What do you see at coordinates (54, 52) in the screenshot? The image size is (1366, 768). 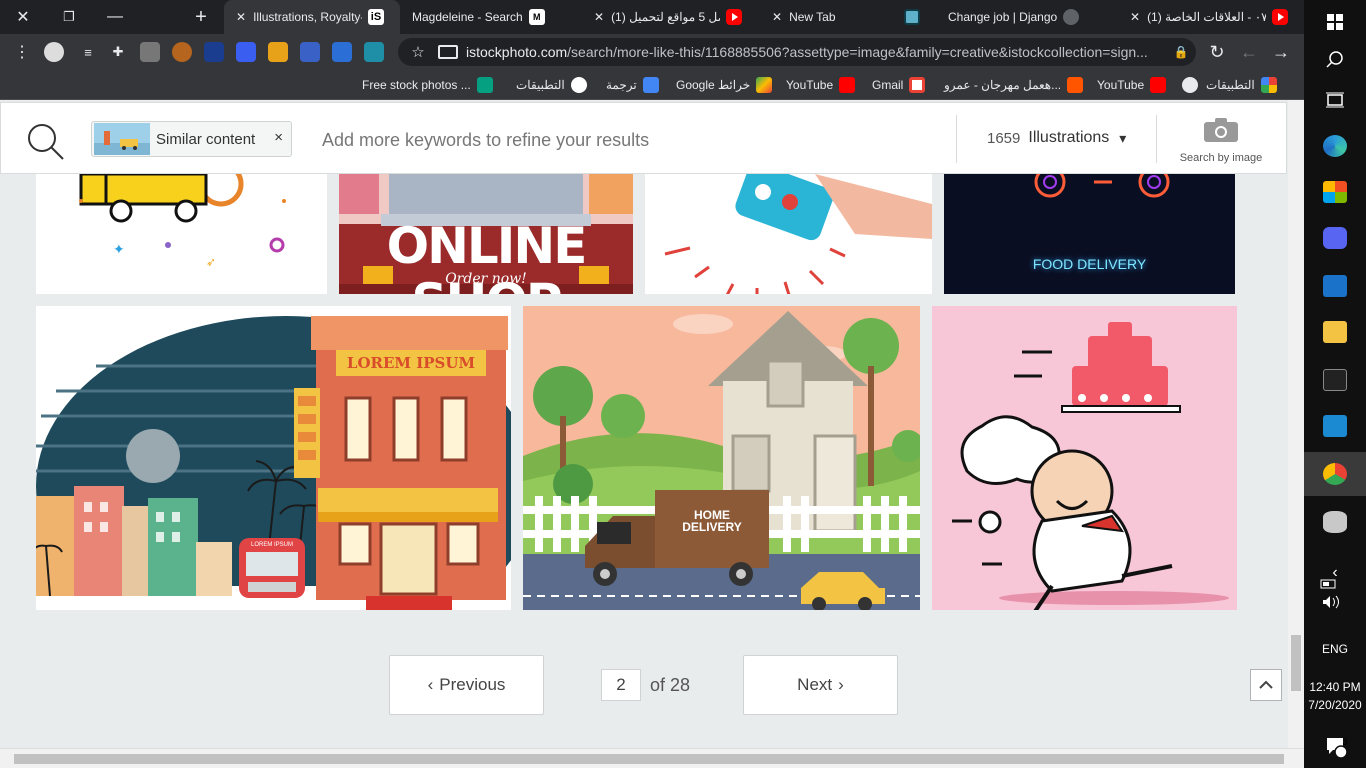 I see `profile-avatar` at bounding box center [54, 52].